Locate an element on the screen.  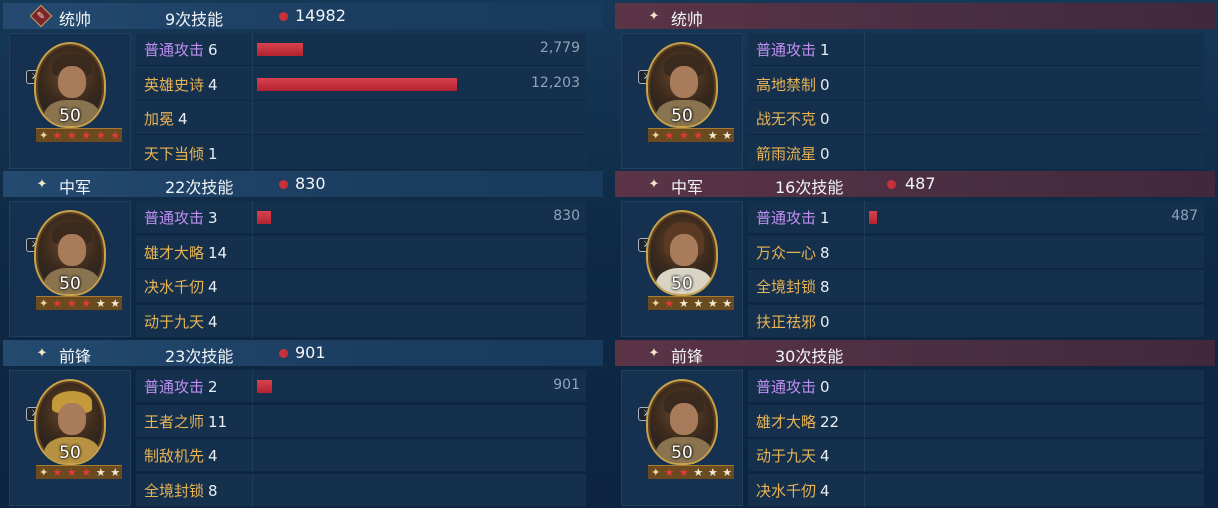
skill-name: 万众一心 is located at coordinates (786, 252).